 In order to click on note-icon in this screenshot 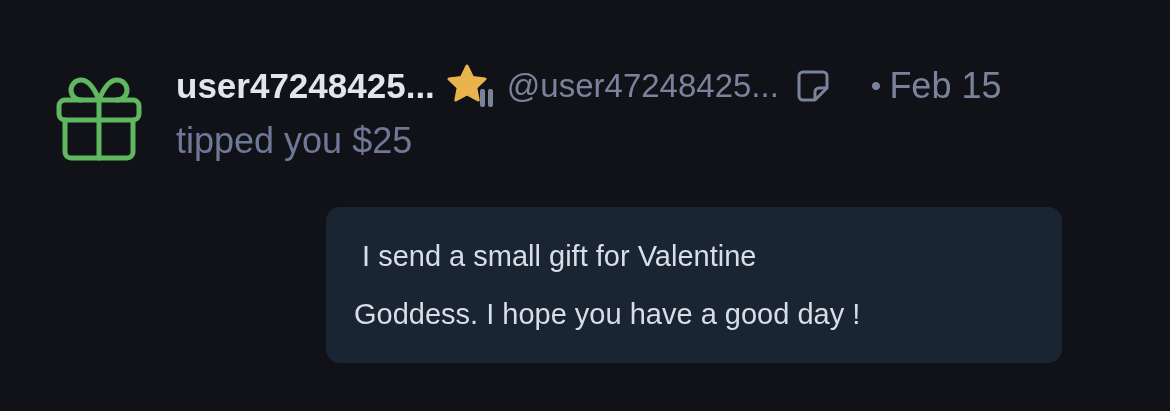, I will do `click(812, 86)`.